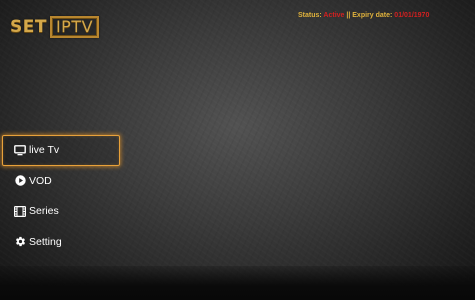 Image resolution: width=475 pixels, height=300 pixels. What do you see at coordinates (61, 181) in the screenshot?
I see `menu-item-vod: VOD` at bounding box center [61, 181].